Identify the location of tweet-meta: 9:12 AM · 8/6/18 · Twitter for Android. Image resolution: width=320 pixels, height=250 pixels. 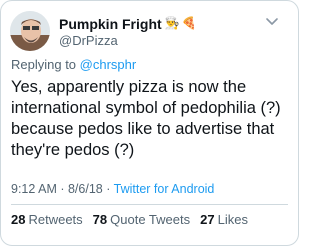
(112, 189).